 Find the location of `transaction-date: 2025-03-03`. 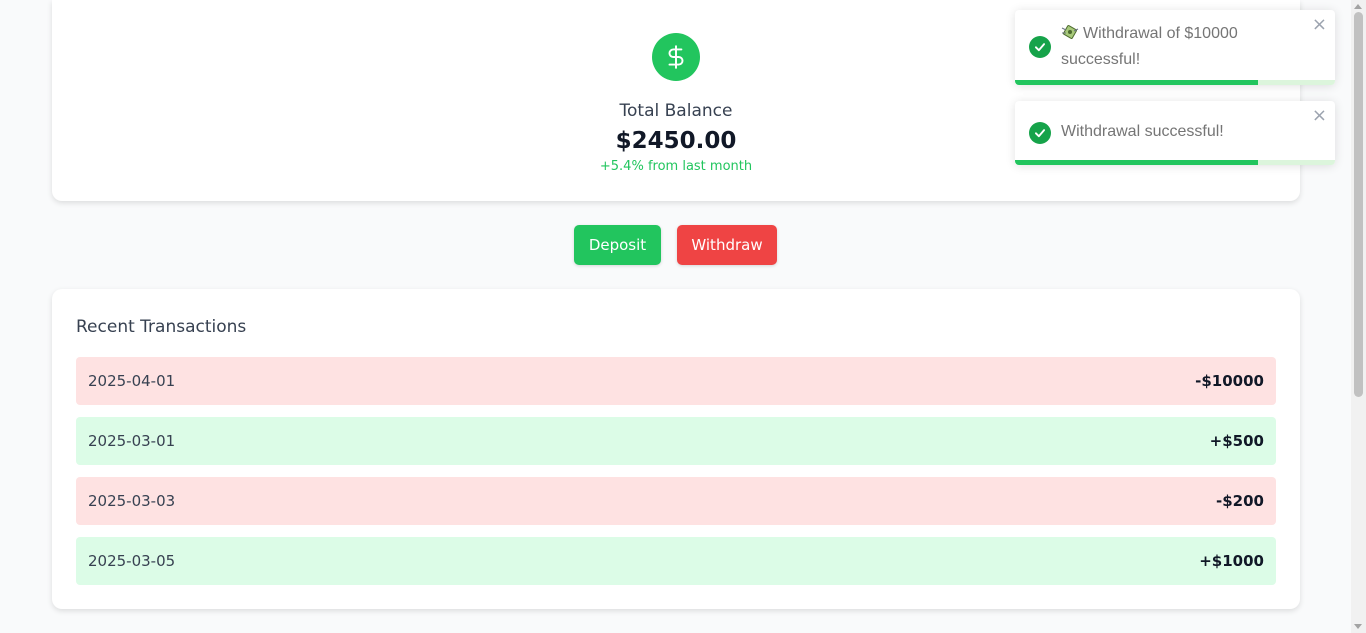

transaction-date: 2025-03-03 is located at coordinates (132, 501).